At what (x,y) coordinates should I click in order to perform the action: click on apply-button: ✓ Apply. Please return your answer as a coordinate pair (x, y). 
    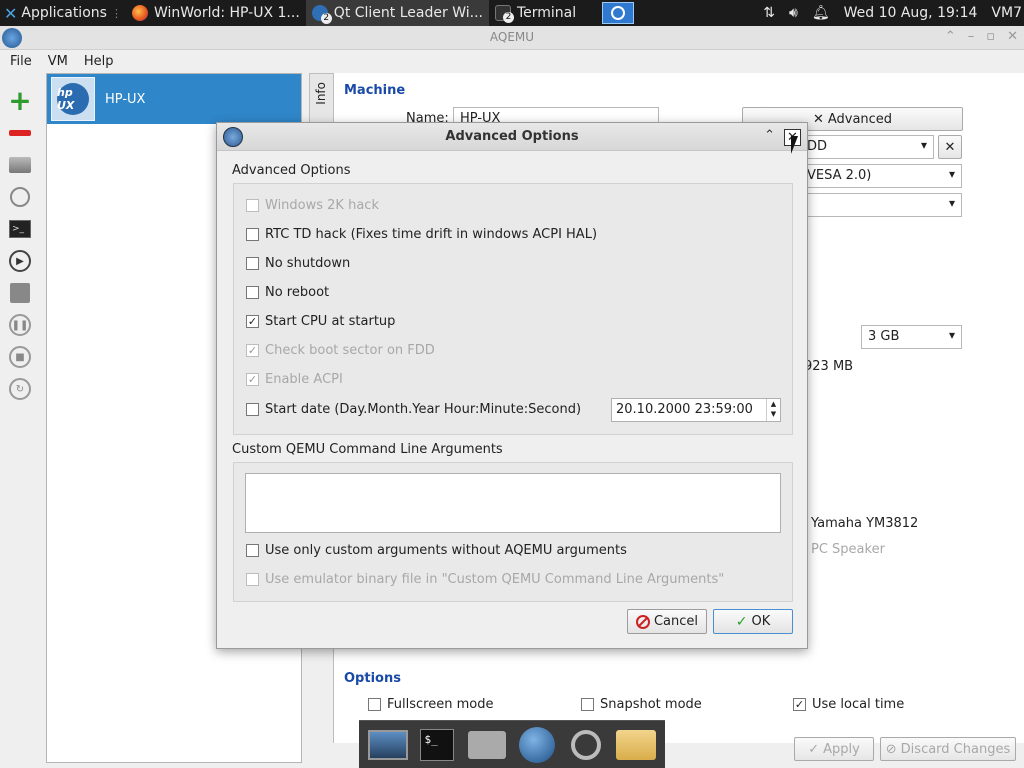
    Looking at the image, I should click on (834, 749).